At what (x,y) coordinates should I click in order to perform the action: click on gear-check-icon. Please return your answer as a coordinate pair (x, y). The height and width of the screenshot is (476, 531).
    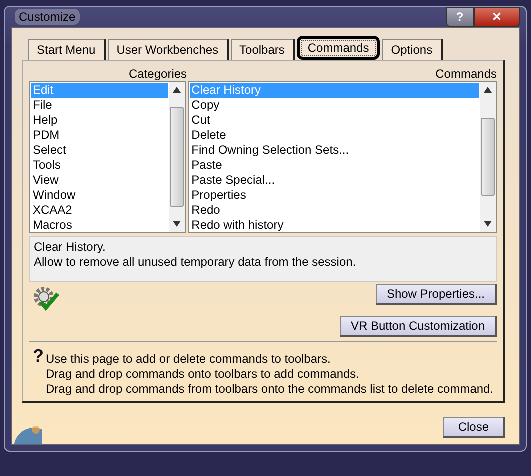
    Looking at the image, I should click on (47, 299).